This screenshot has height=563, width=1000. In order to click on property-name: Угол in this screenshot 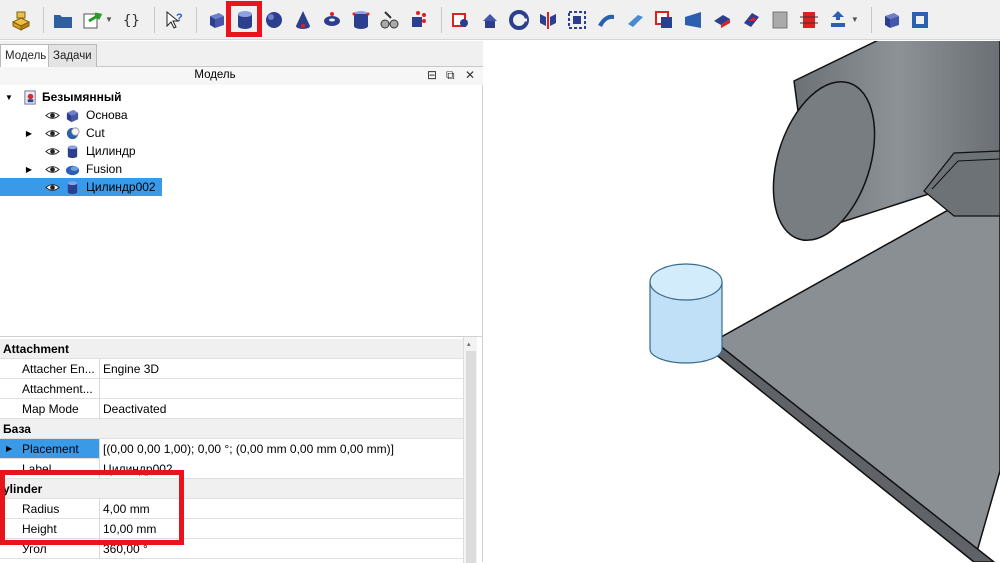, I will do `click(50, 548)`.